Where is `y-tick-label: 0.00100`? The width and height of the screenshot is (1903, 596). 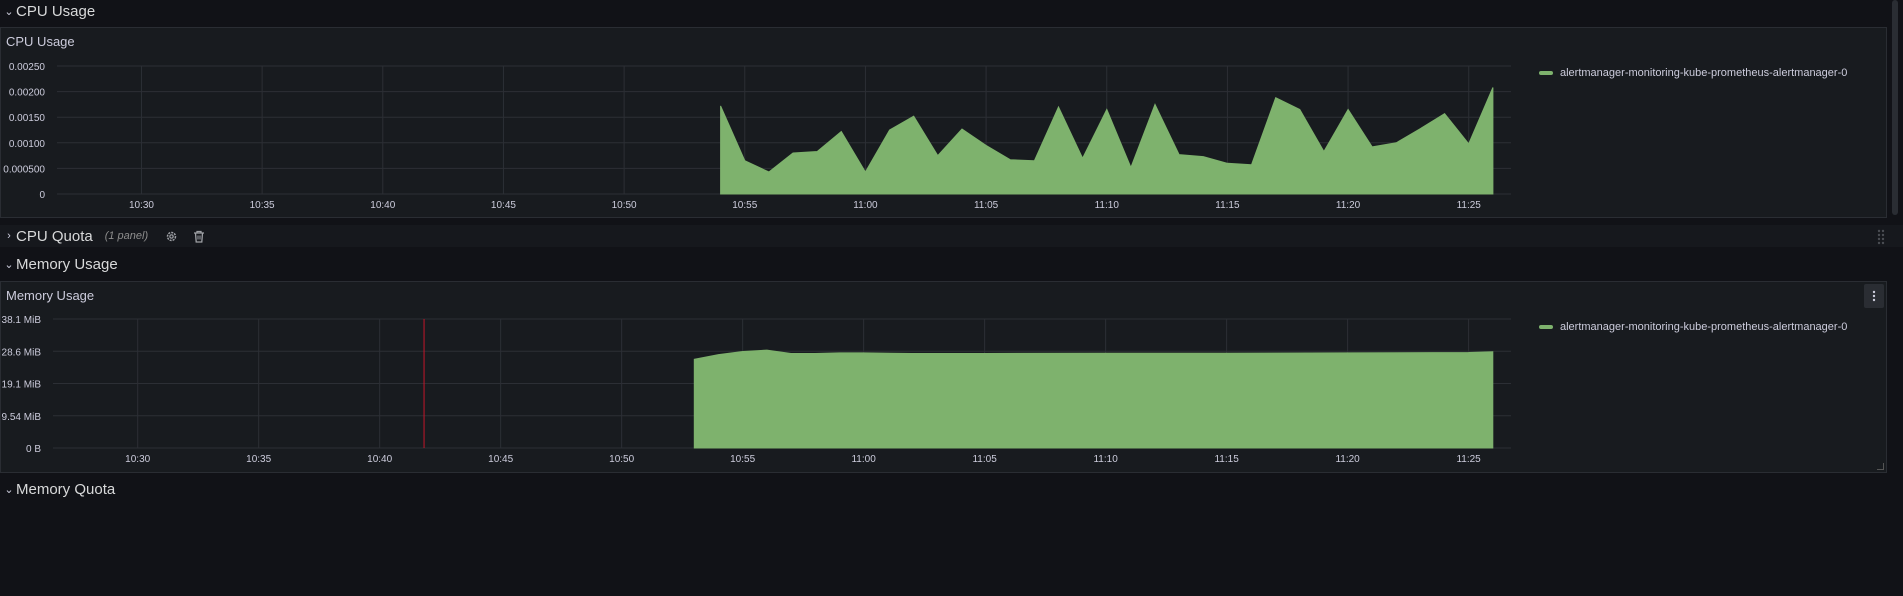
y-tick-label: 0.00100 is located at coordinates (27, 144).